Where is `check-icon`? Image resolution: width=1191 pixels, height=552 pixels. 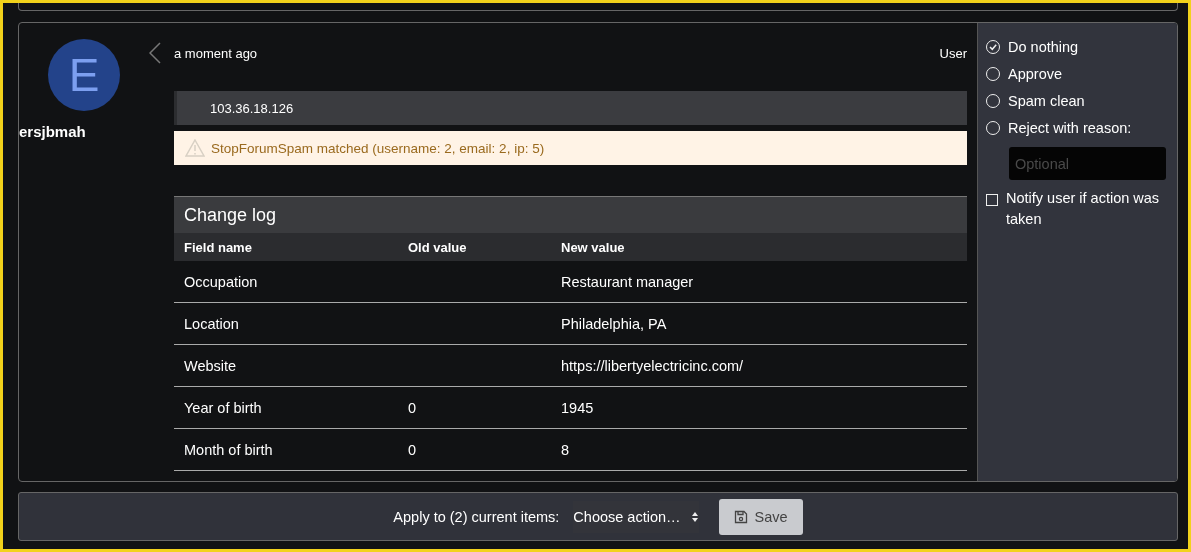
check-icon is located at coordinates (993, 46).